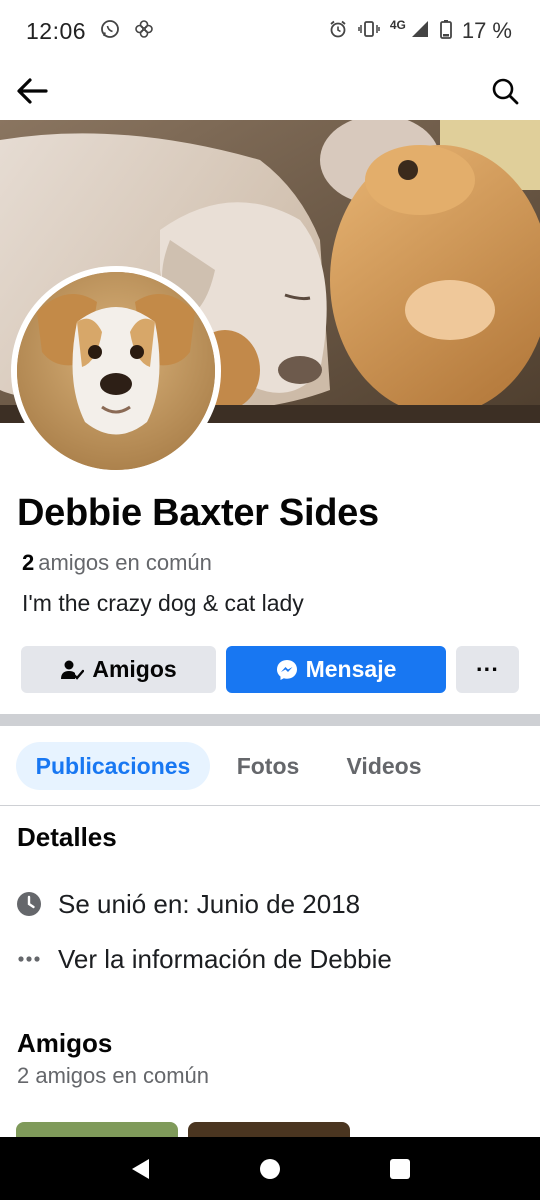 This screenshot has height=1200, width=540. I want to click on friends-section-title: Amigos, so click(65, 1043).